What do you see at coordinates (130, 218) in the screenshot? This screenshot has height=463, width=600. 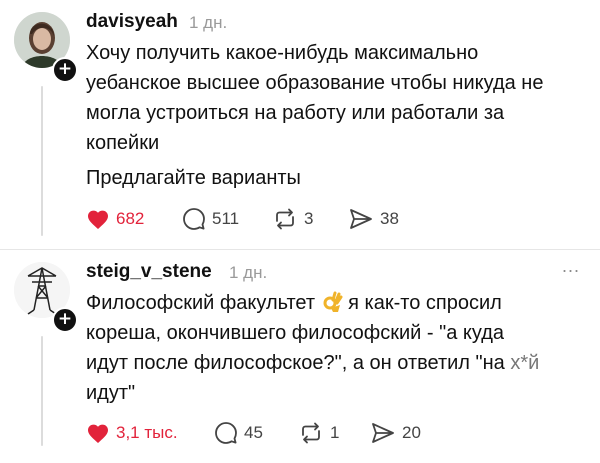 I see `likes-count: 682` at bounding box center [130, 218].